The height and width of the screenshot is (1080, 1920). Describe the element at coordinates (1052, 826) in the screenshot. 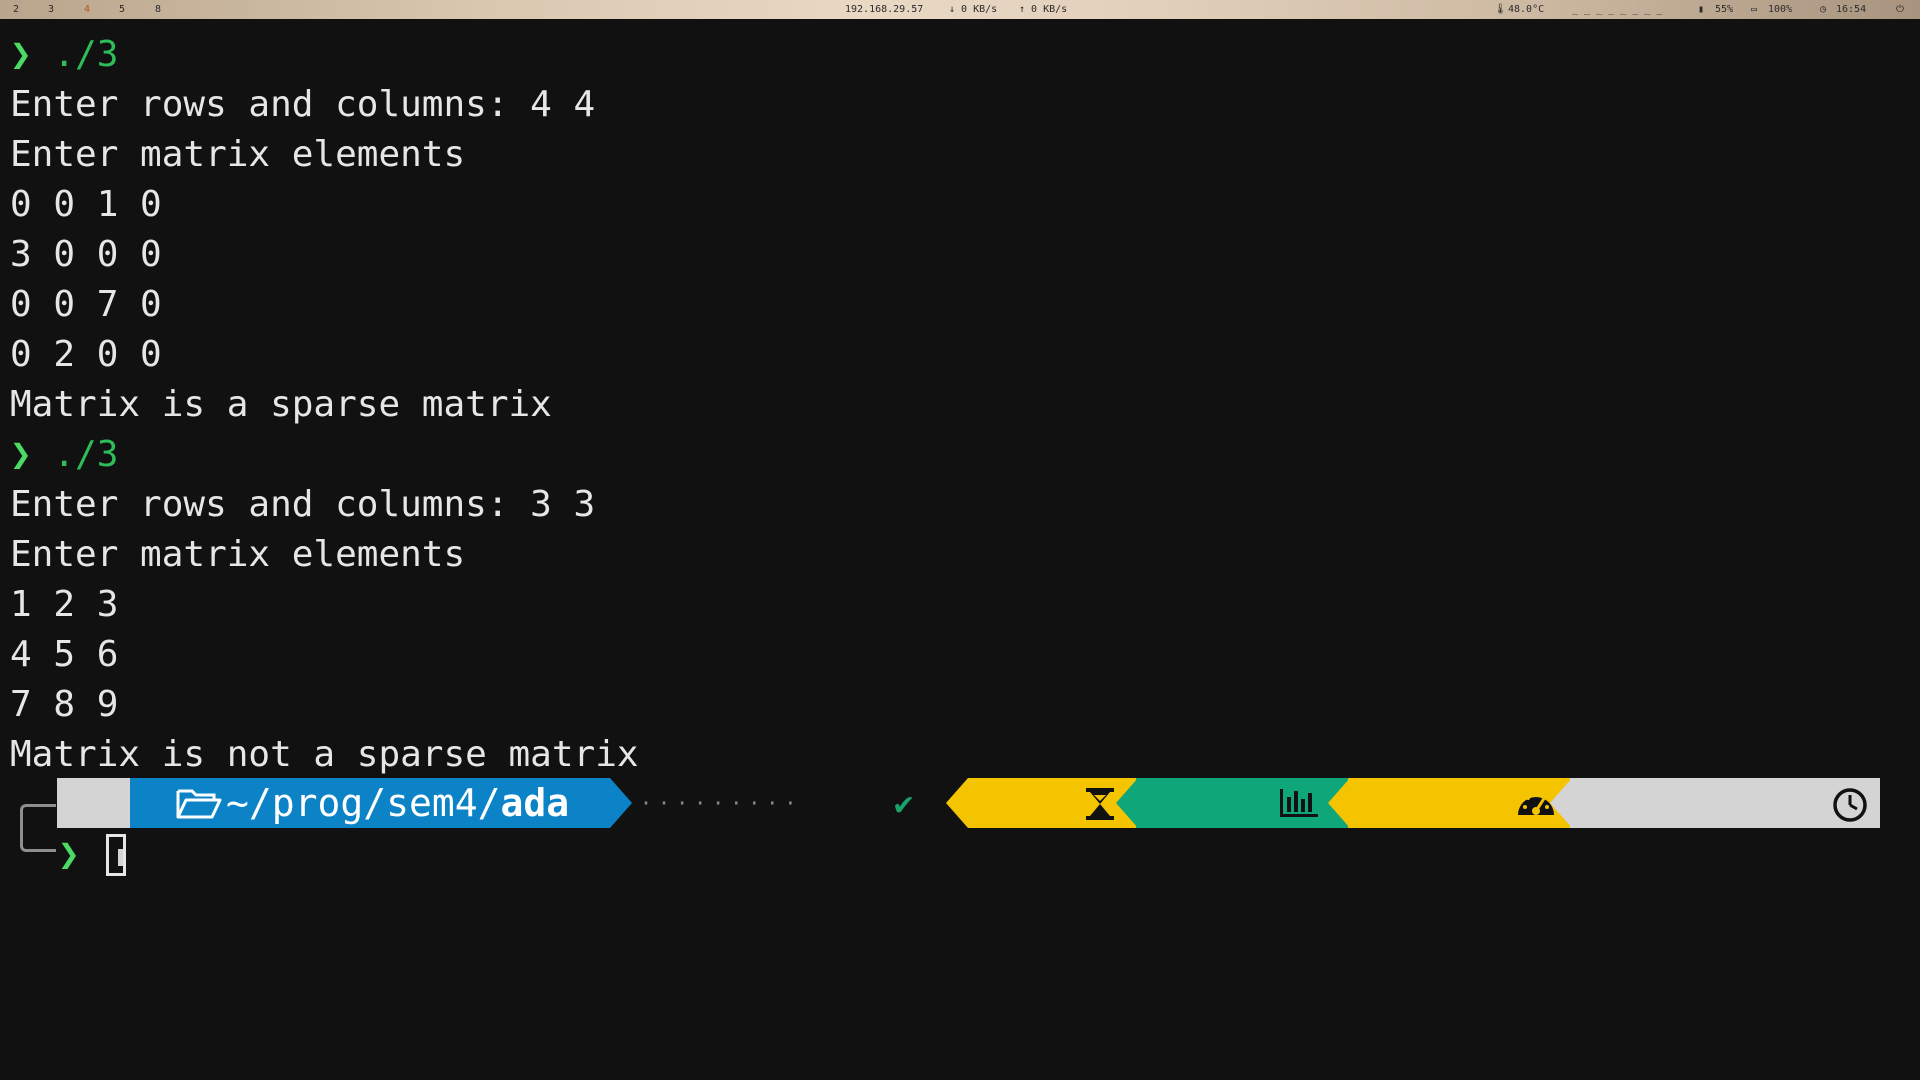

I see `duration-segment: 8s` at that location.